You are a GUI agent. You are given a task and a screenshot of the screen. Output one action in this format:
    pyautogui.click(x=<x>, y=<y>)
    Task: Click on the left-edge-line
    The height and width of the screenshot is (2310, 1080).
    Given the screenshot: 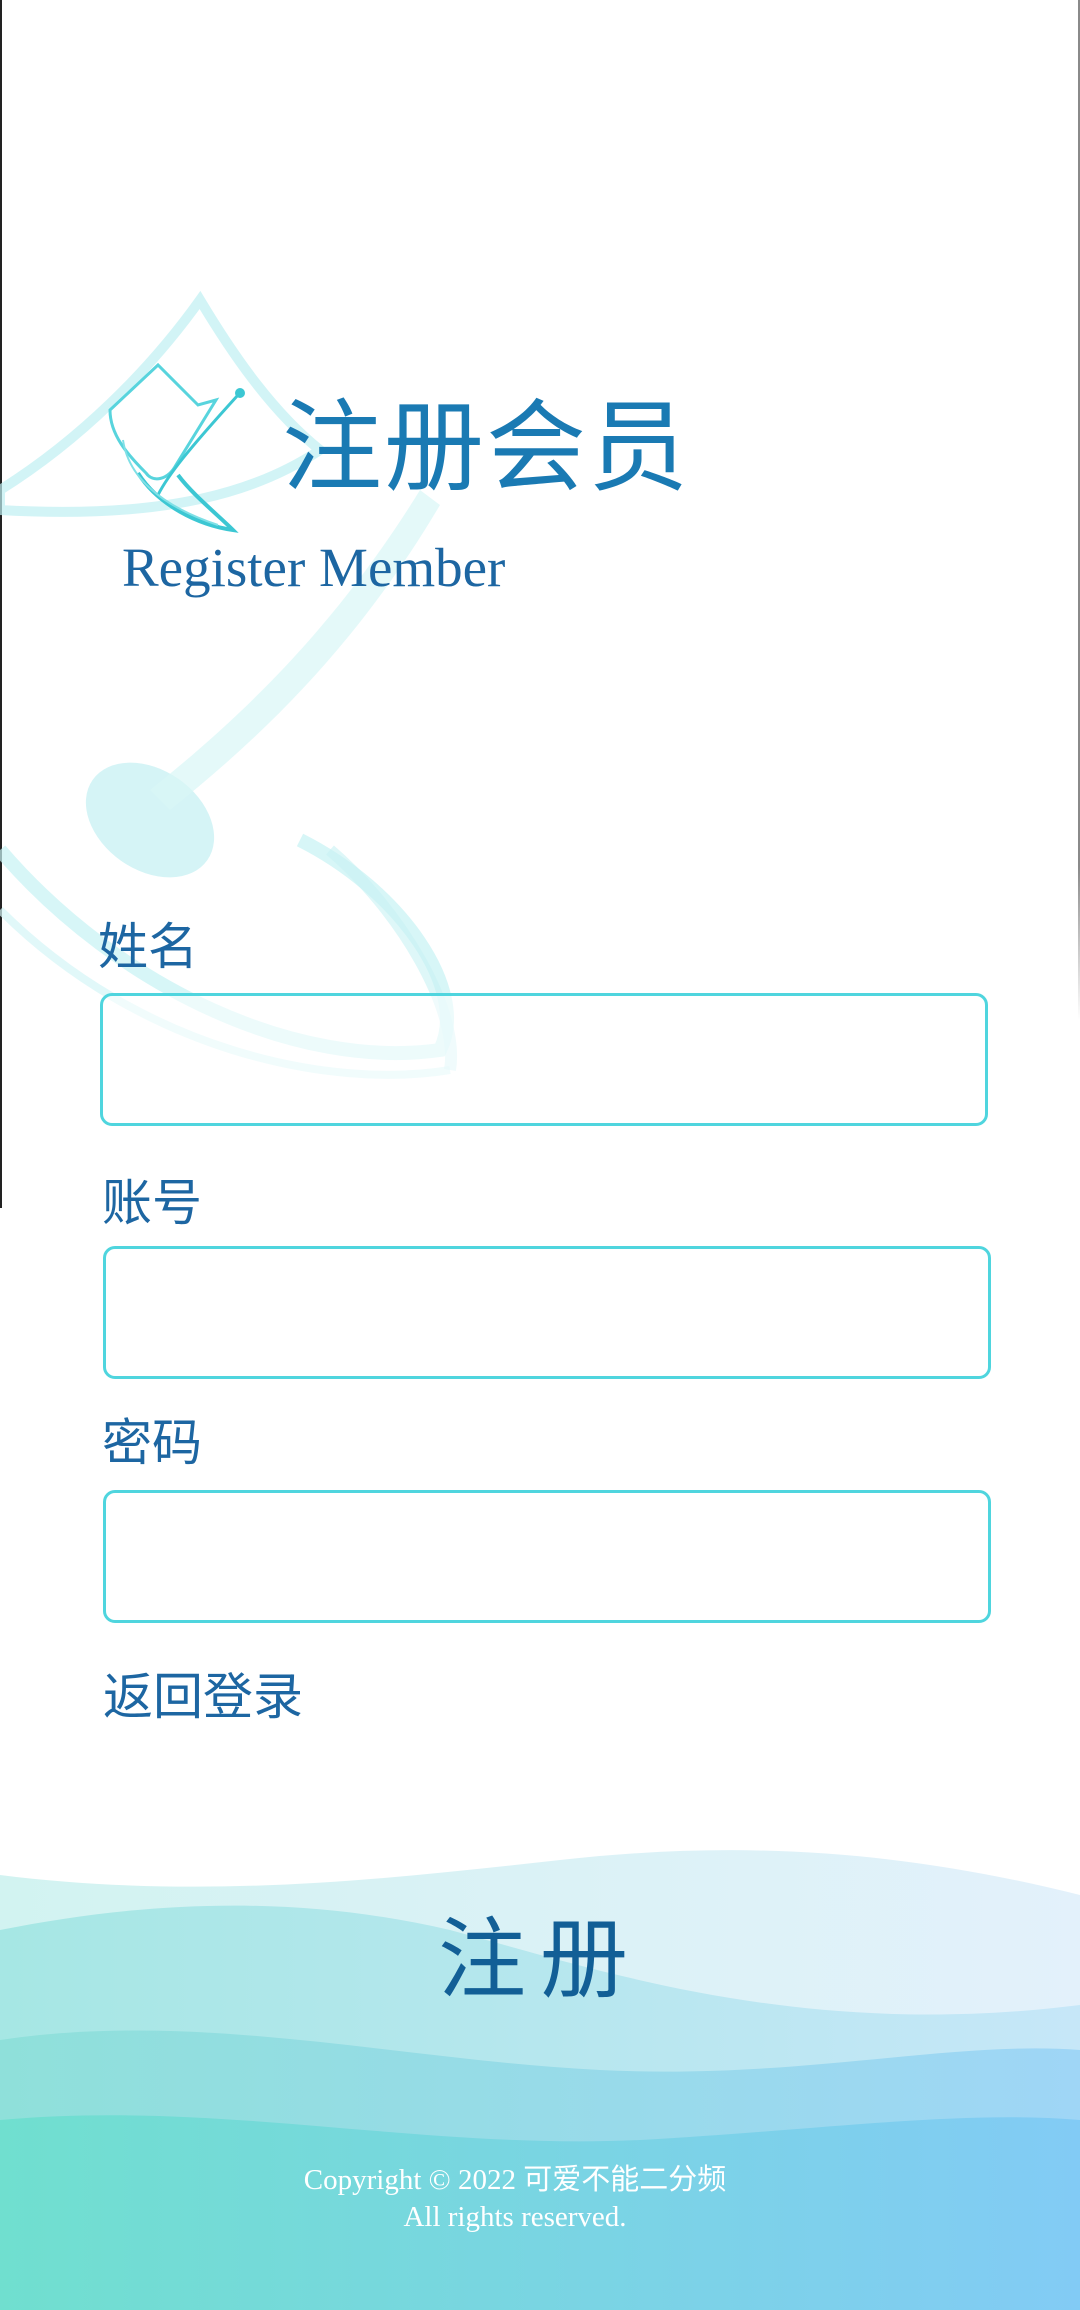 What is the action you would take?
    pyautogui.click(x=1, y=604)
    